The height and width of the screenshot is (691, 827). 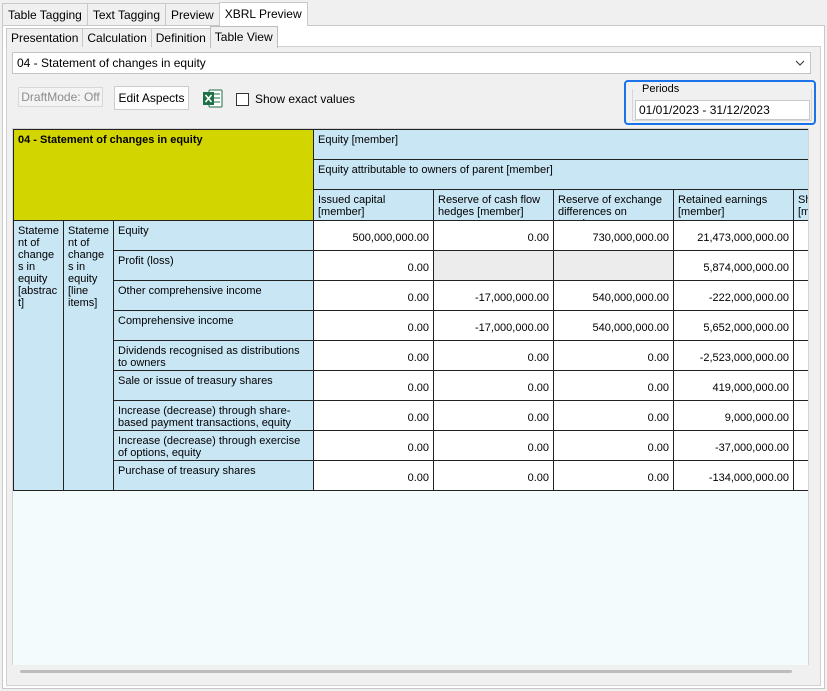 I want to click on column-header: Sh [m, so click(x=801, y=205).